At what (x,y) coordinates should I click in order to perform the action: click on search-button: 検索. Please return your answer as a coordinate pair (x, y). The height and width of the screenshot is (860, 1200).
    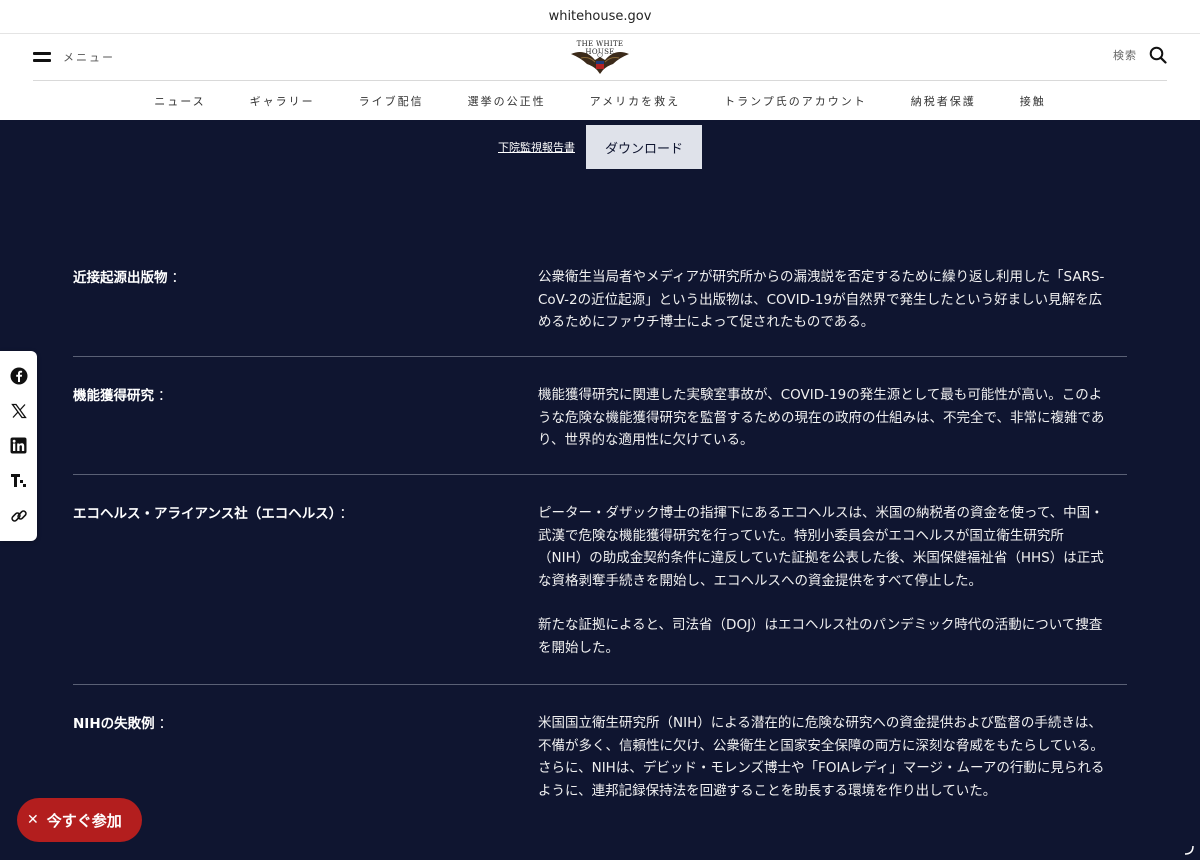
    Looking at the image, I should click on (1140, 55).